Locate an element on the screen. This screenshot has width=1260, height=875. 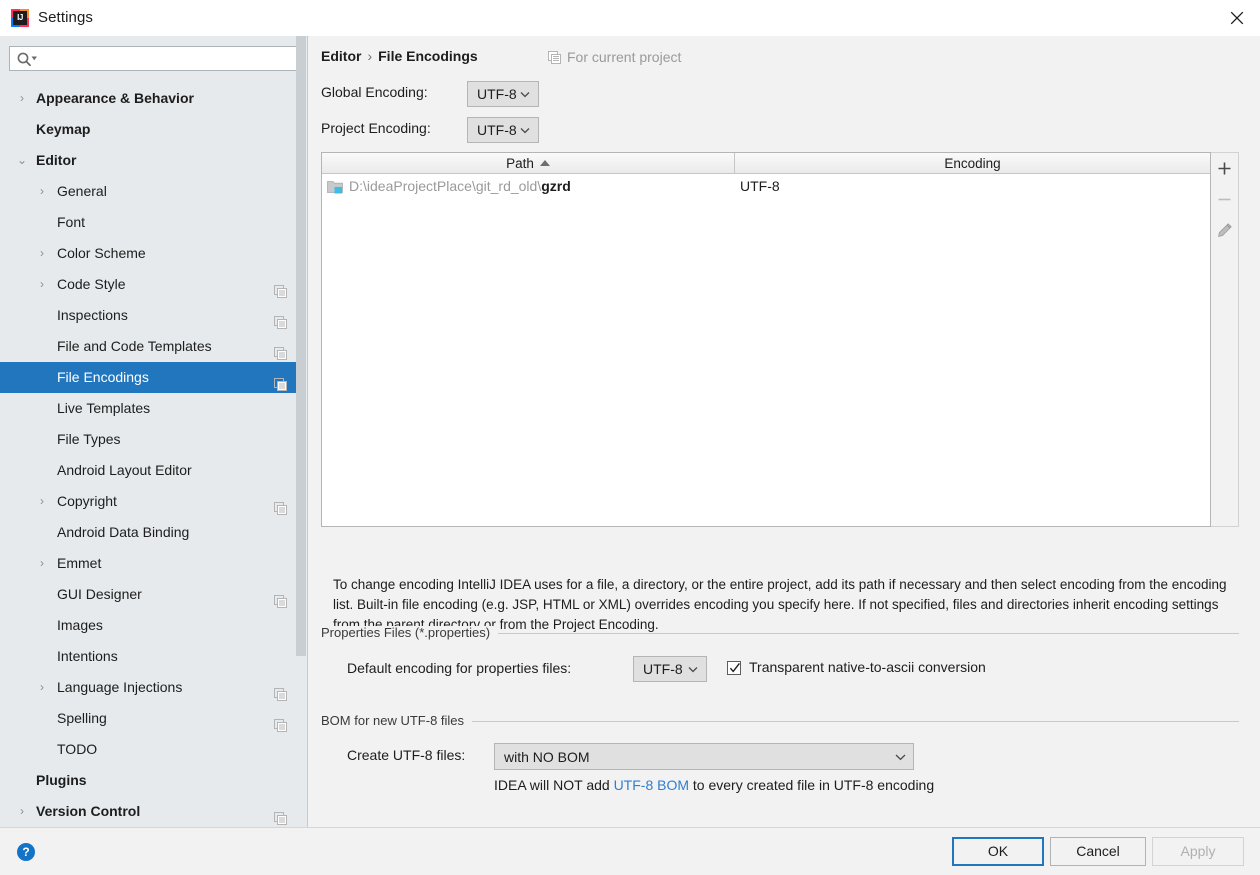
sidebar-item-version-control: › Version Control is located at coordinates (153, 811).